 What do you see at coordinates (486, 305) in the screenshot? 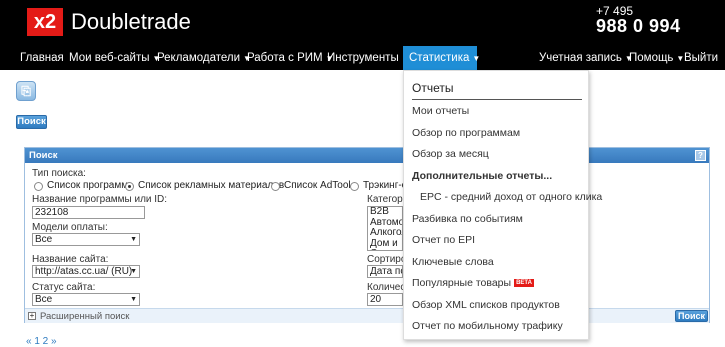
I see `menu-item-xml-products: Обзор XML списков продуктов` at bounding box center [486, 305].